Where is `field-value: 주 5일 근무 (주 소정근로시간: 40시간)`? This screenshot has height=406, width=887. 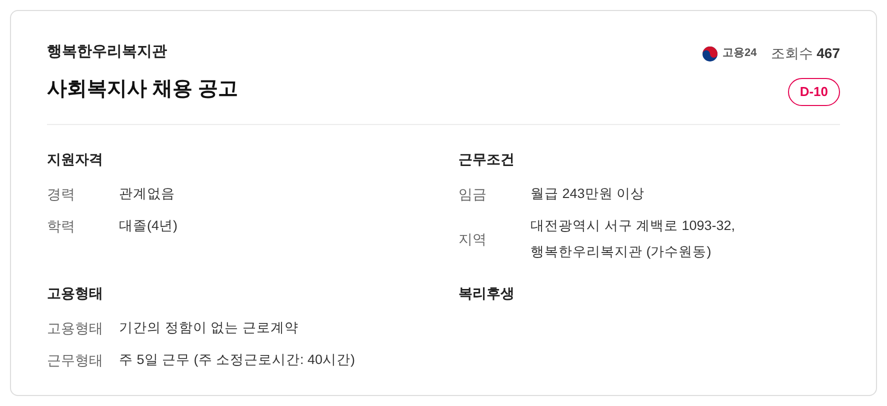 field-value: 주 5일 근무 (주 소정근로시간: 40시간) is located at coordinates (237, 360).